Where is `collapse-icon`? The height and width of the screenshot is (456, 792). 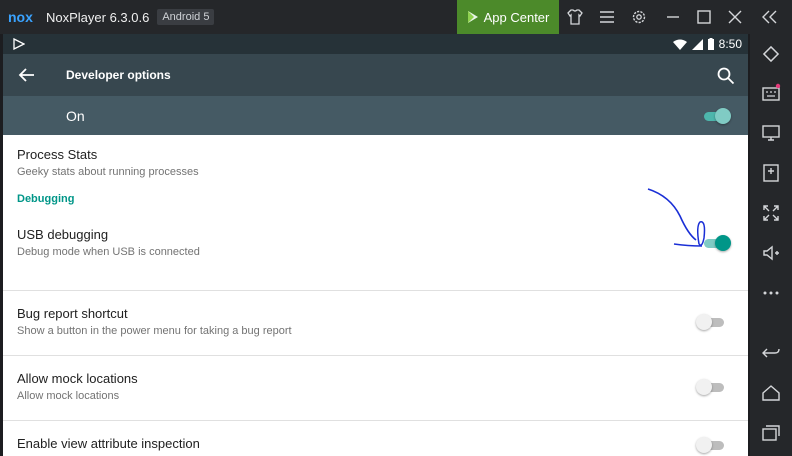
collapse-icon is located at coordinates (770, 17).